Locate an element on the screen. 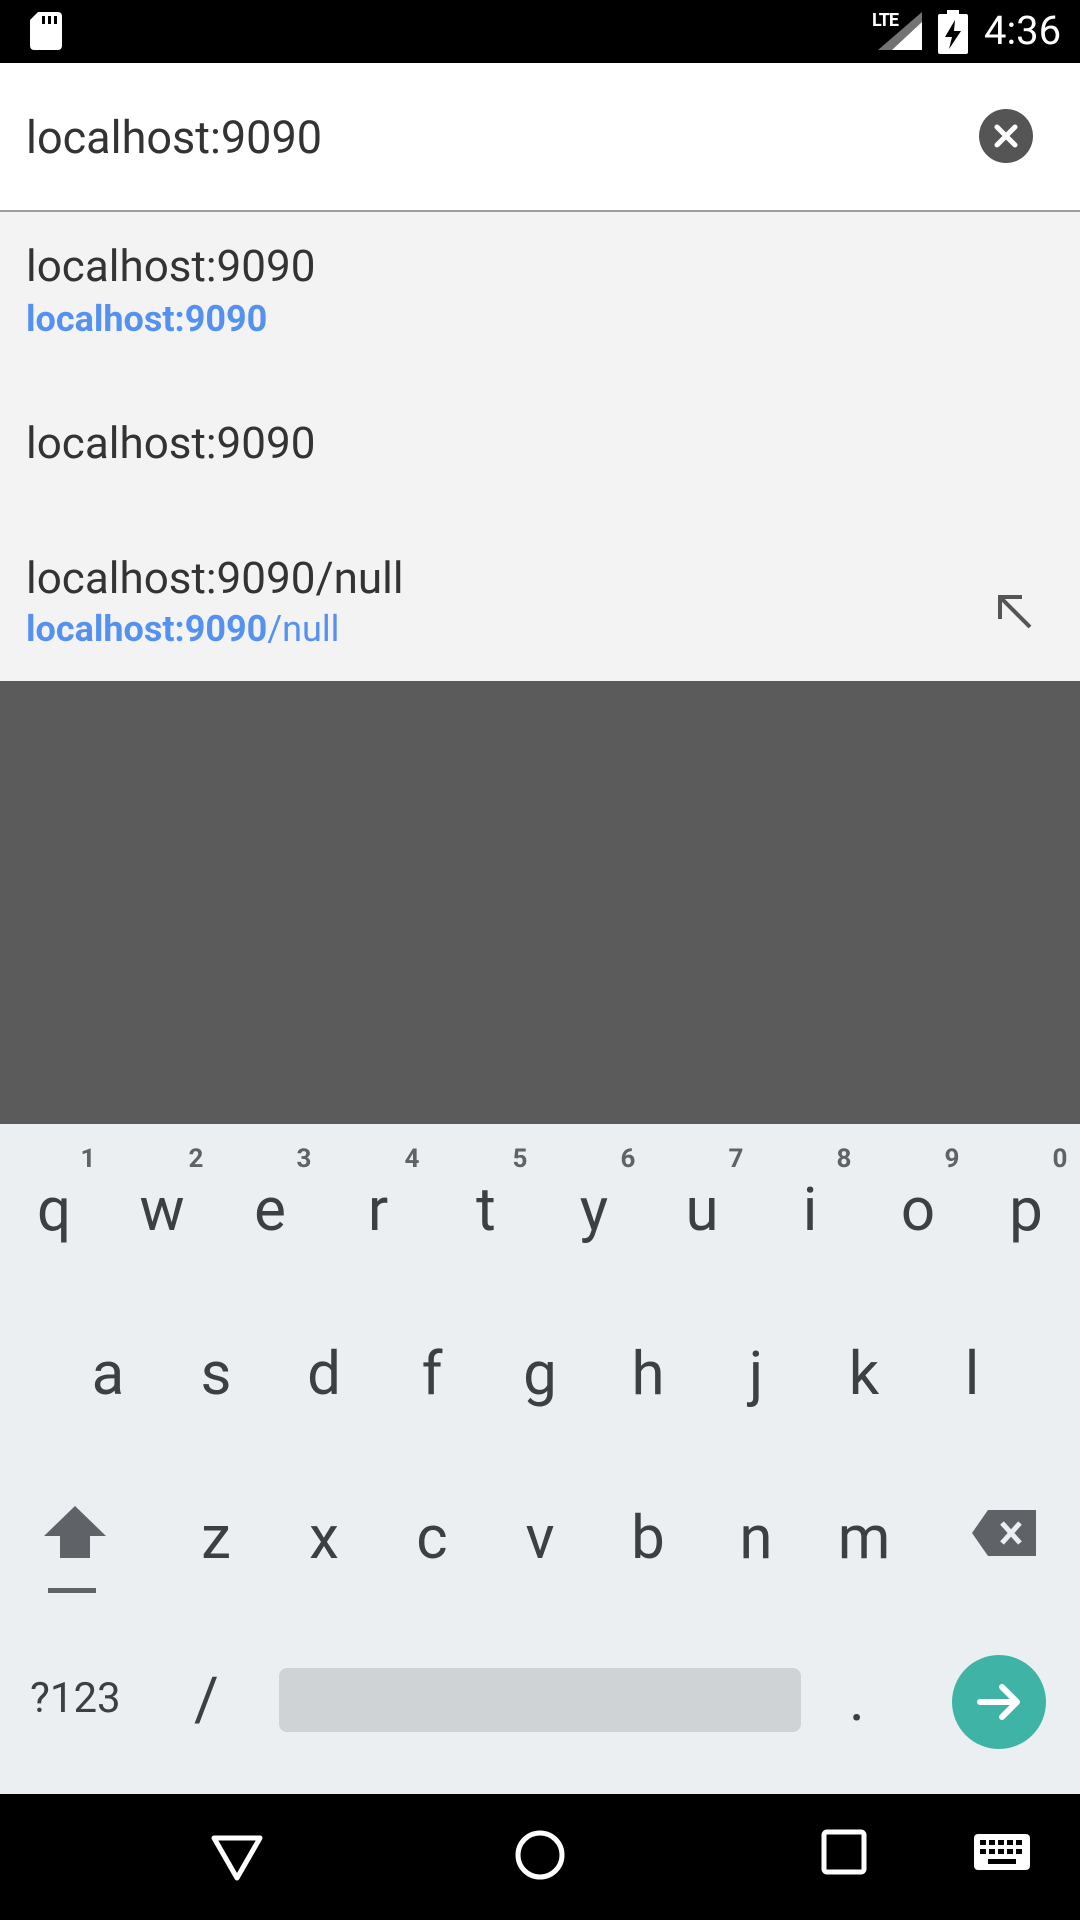 This screenshot has height=1920, width=1080. key-hint-9: 9 is located at coordinates (952, 1159).